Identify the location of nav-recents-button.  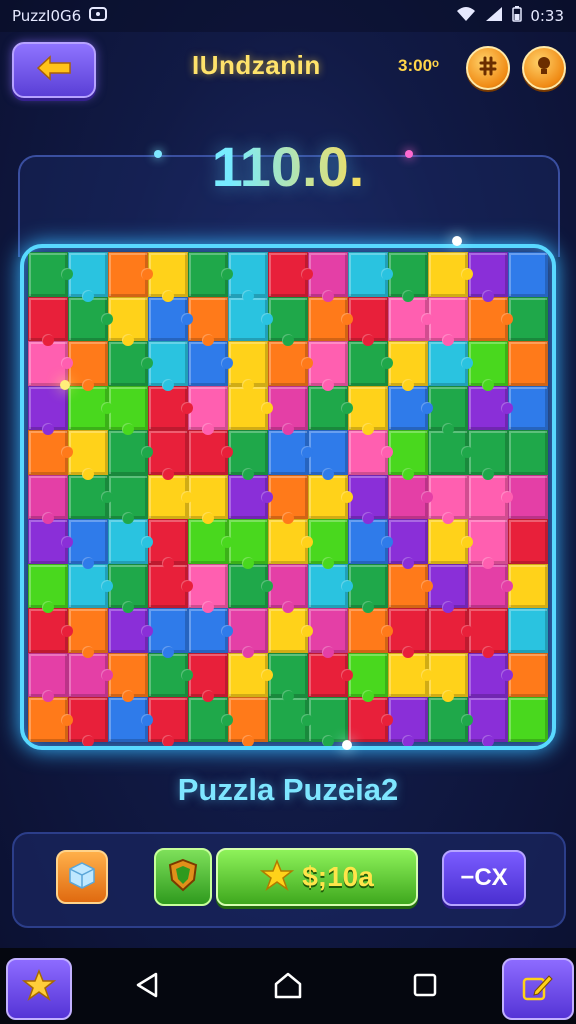
(425, 987).